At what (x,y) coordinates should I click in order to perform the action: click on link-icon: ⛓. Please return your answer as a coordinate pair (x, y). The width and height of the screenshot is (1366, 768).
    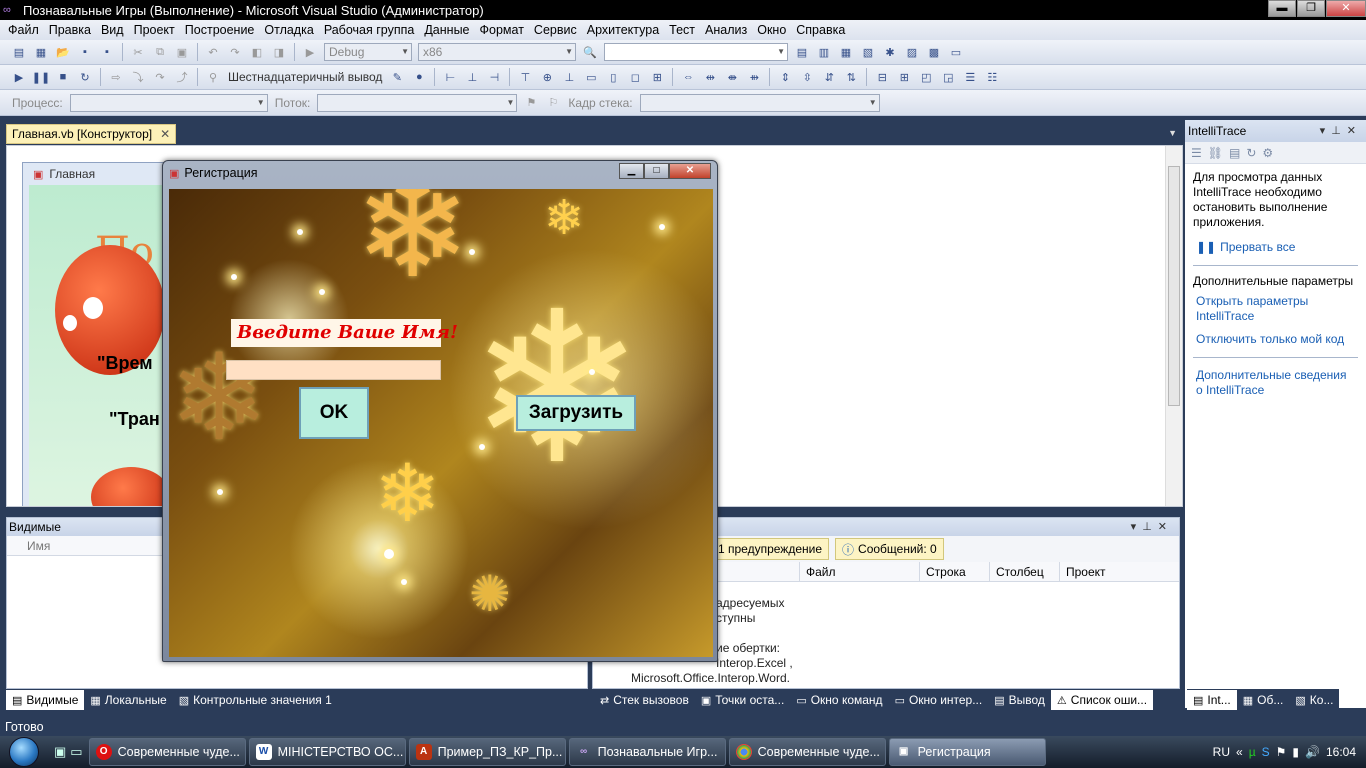
    Looking at the image, I should click on (1215, 153).